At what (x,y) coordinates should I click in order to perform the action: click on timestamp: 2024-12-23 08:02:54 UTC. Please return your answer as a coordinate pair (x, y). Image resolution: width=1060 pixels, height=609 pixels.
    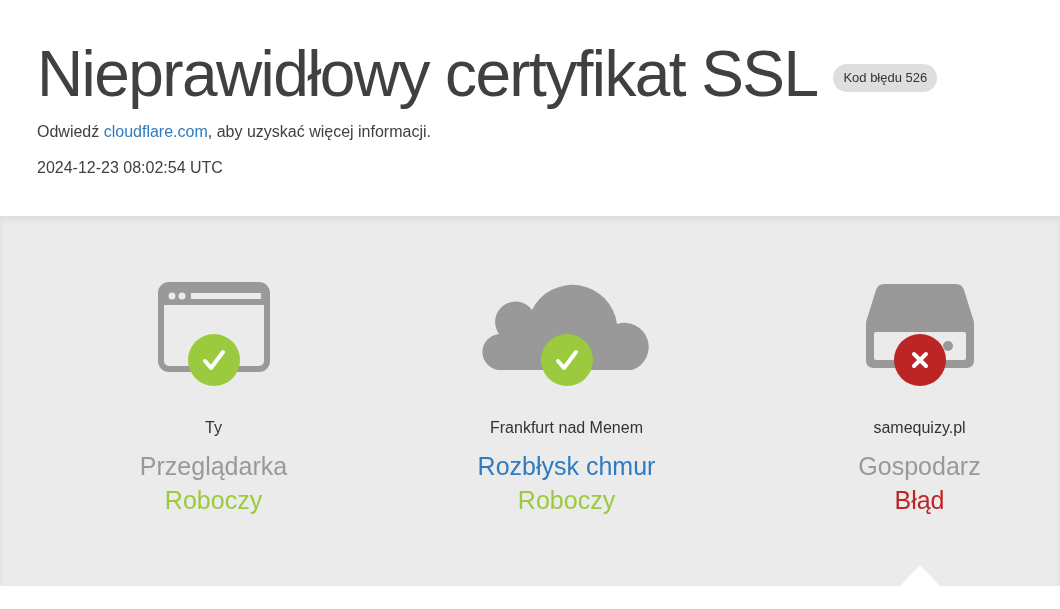
    Looking at the image, I should click on (130, 168).